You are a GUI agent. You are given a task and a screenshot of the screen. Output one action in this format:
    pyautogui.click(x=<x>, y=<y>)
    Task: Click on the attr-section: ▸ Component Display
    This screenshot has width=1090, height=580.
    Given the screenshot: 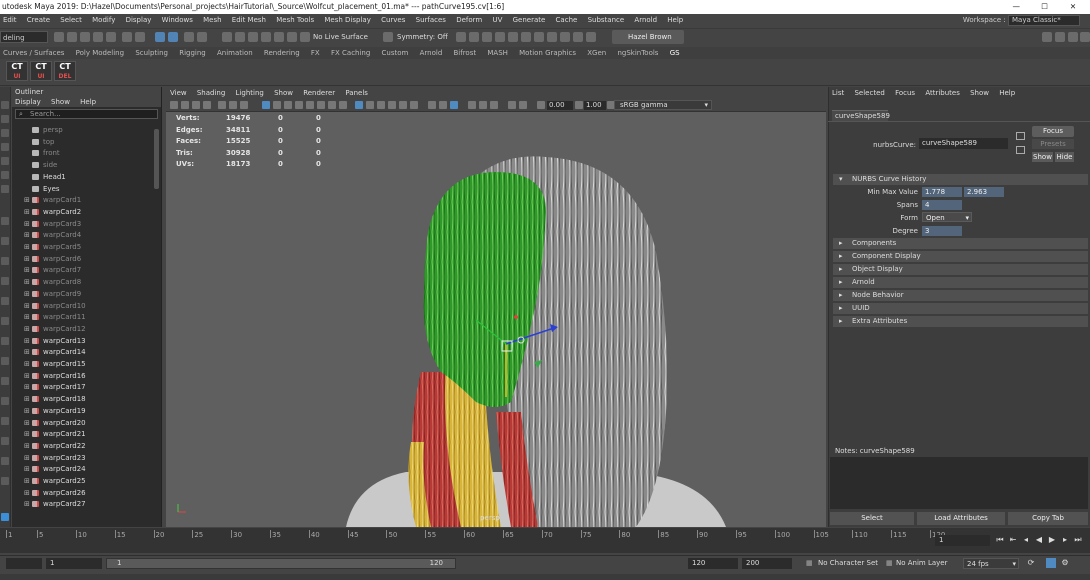 What is the action you would take?
    pyautogui.click(x=960, y=256)
    